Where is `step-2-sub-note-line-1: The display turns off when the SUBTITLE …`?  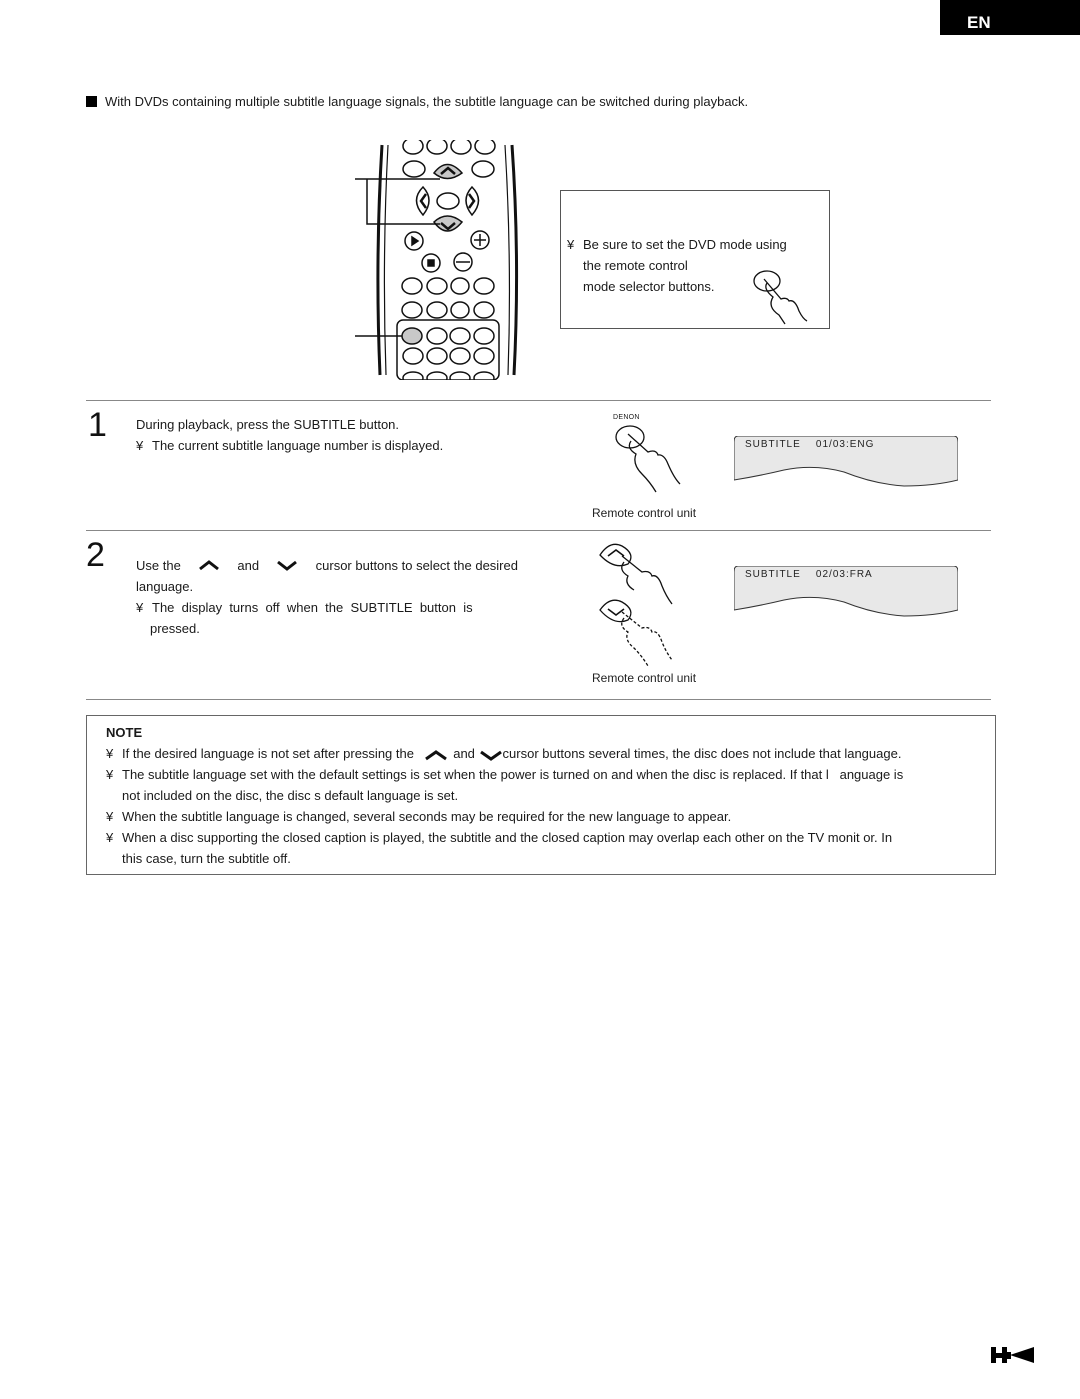
step-2-sub-note-line-1: The display turns off when the SUBTITLE … is located at coordinates (312, 607).